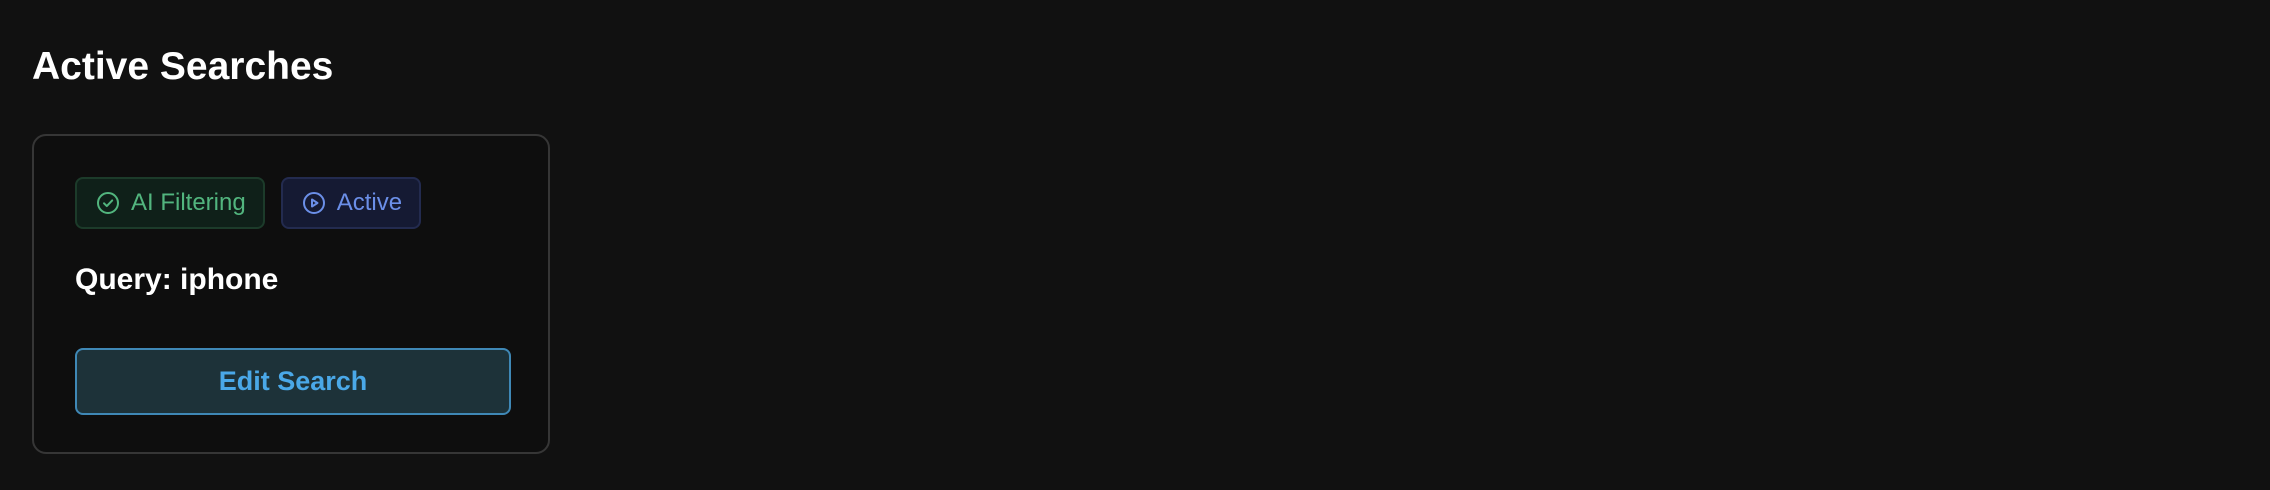 The height and width of the screenshot is (490, 2270). I want to click on badge-row: AI Filtering Active, so click(248, 203).